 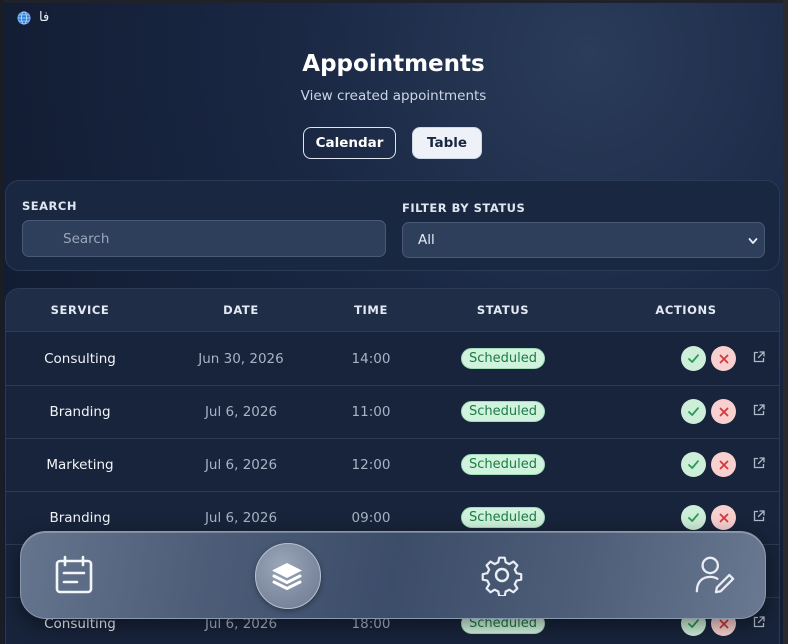 What do you see at coordinates (503, 310) in the screenshot?
I see `column-header-status: STATUS` at bounding box center [503, 310].